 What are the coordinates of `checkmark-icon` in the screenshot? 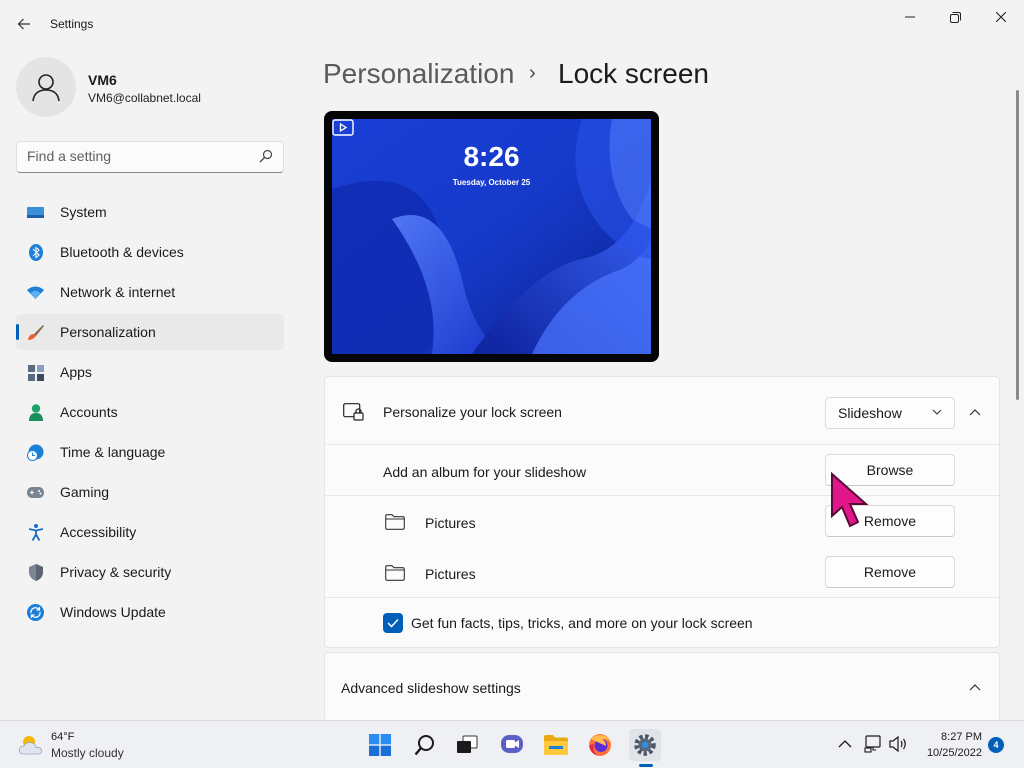 It's located at (393, 623).